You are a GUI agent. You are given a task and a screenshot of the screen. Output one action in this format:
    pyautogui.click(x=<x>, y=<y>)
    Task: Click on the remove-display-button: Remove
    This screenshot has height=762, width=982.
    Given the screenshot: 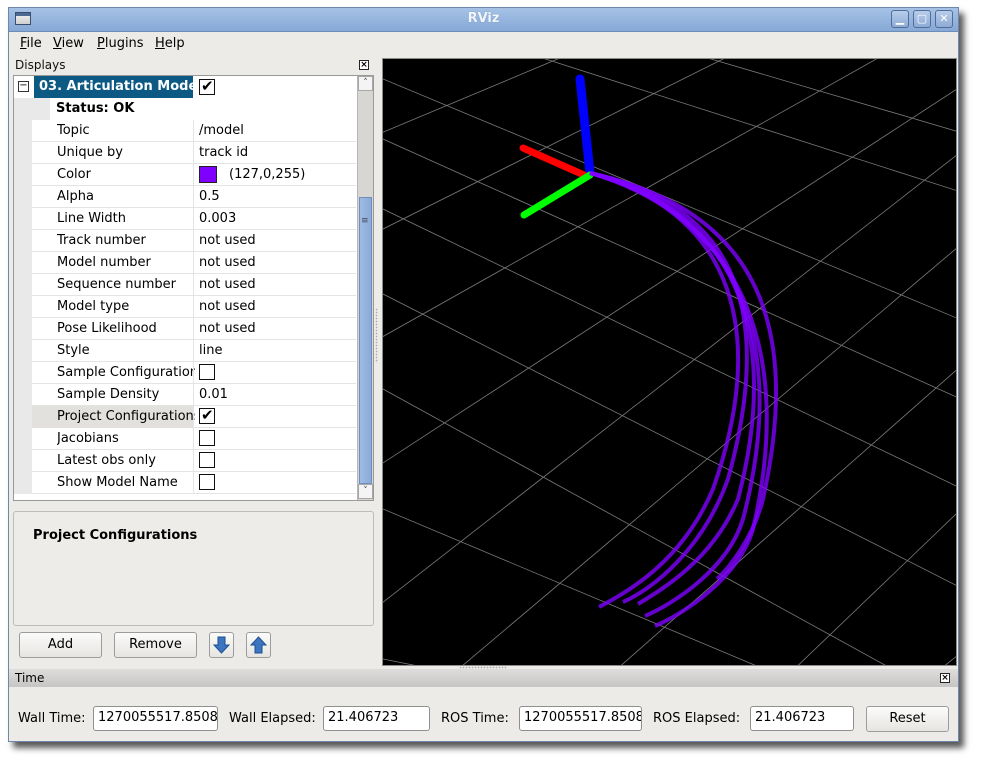 What is the action you would take?
    pyautogui.click(x=155, y=645)
    